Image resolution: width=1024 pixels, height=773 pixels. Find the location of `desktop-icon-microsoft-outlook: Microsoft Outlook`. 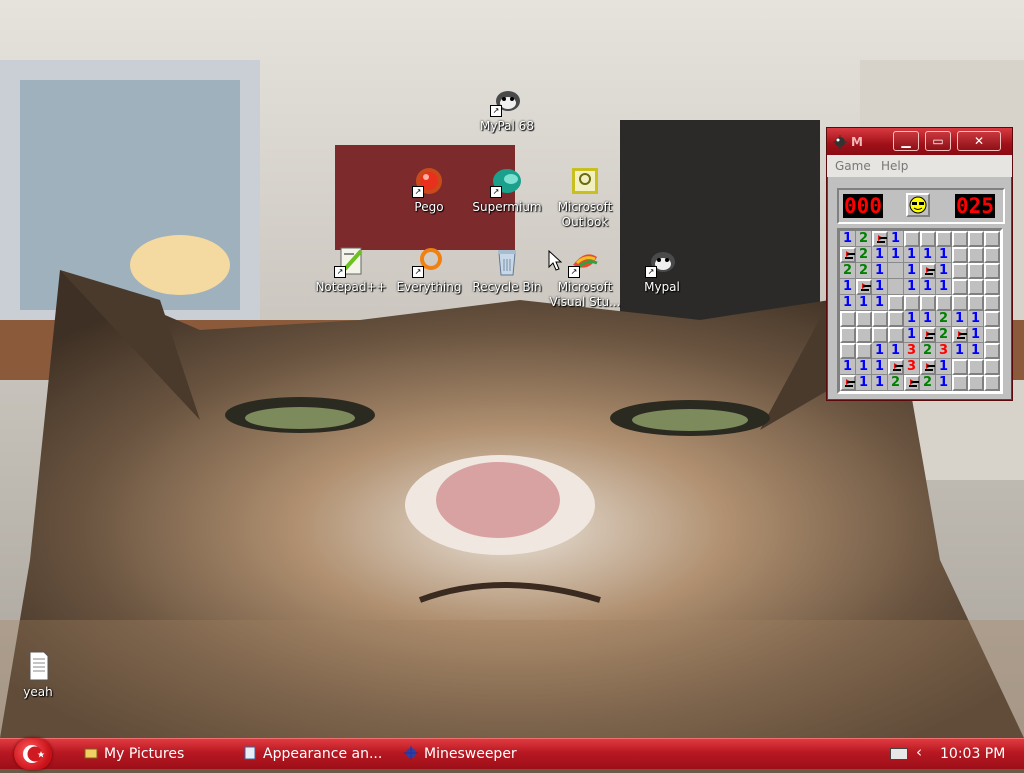

desktop-icon-microsoft-outlook: Microsoft Outlook is located at coordinates (585, 197).